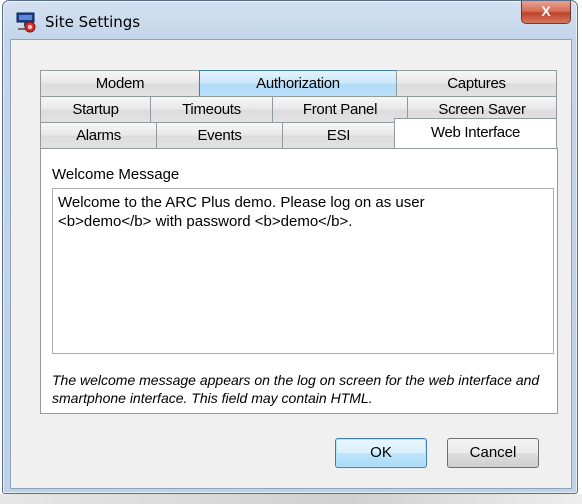 Image resolution: width=582 pixels, height=504 pixels. I want to click on tab-label: Alarms, so click(98, 135).